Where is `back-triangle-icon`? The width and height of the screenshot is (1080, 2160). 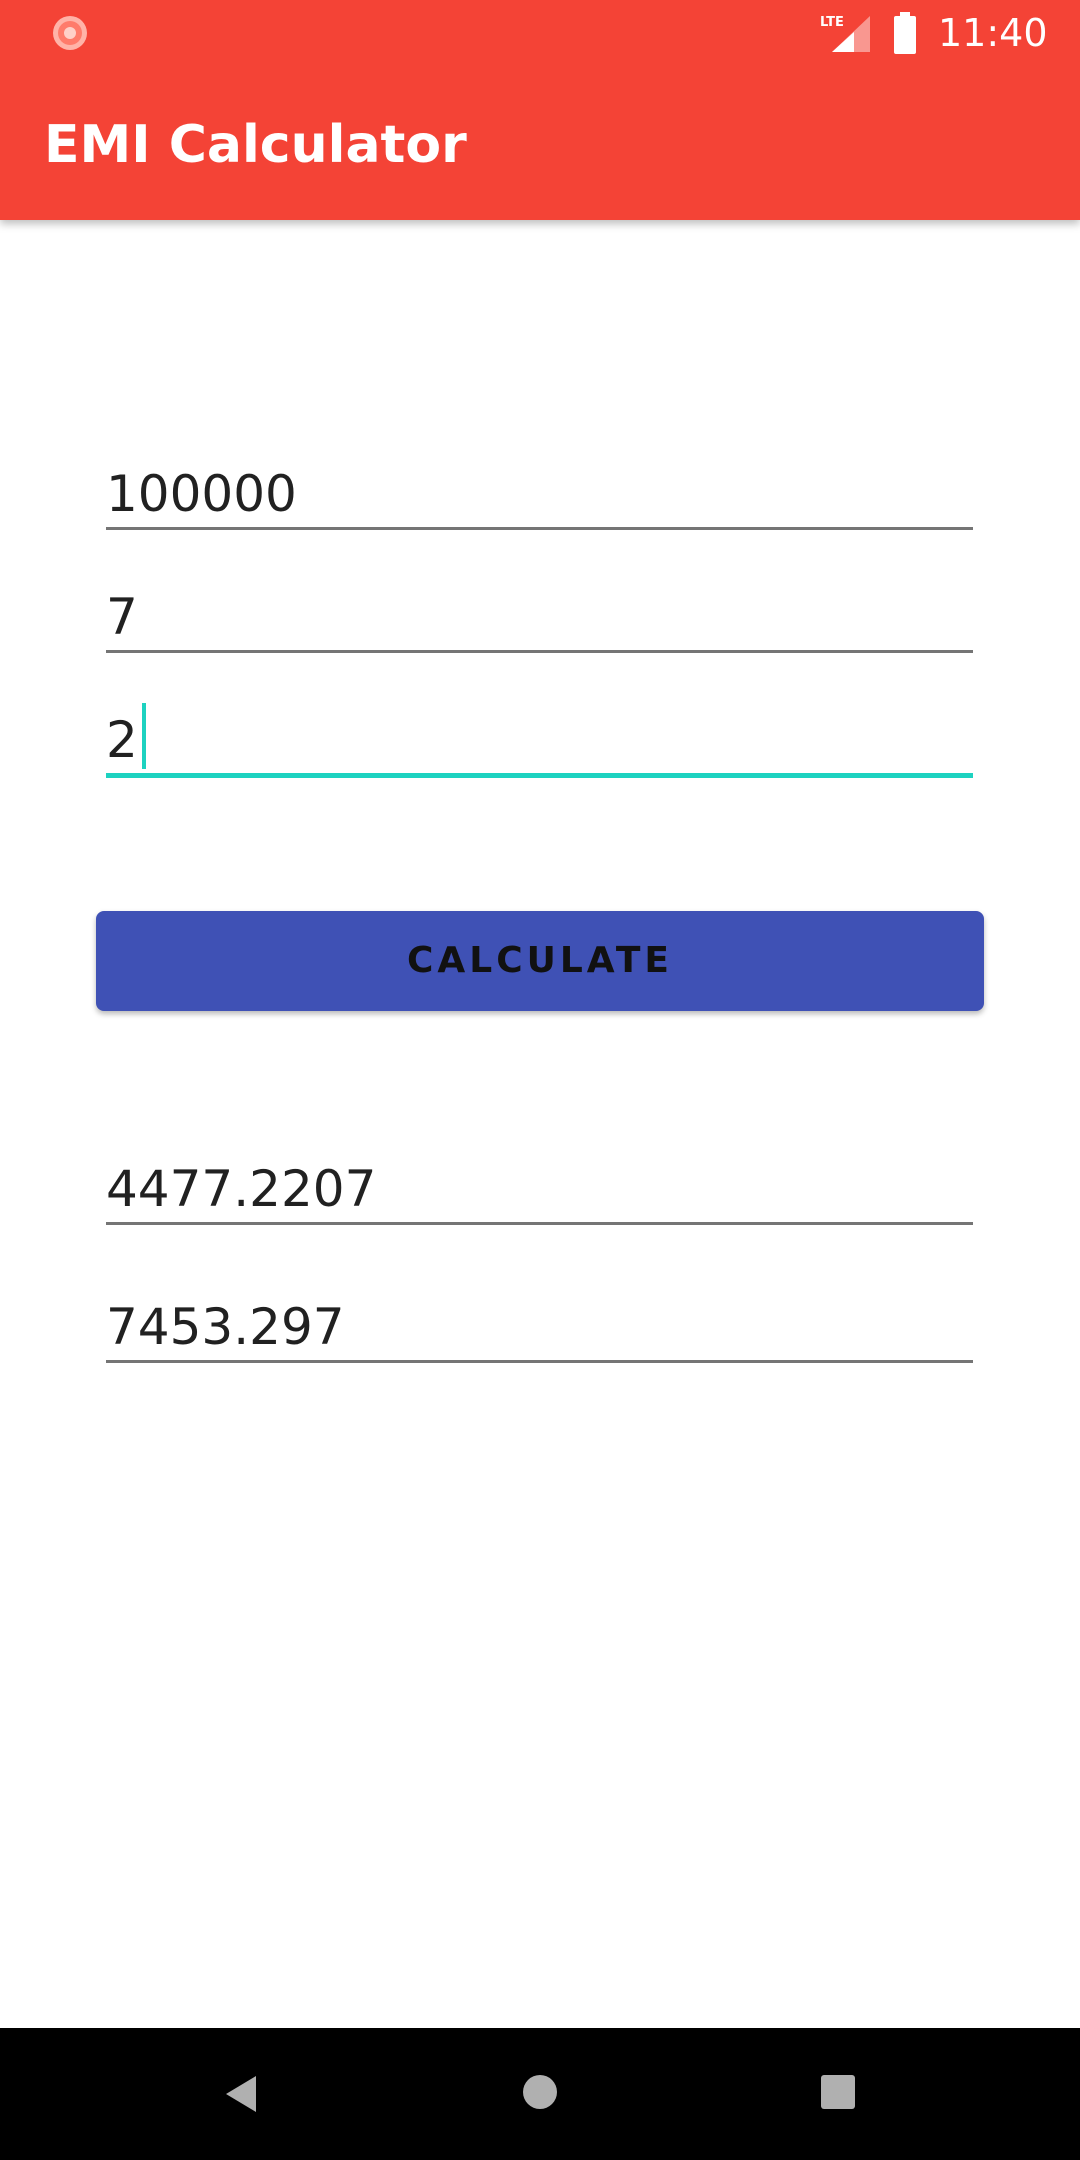 back-triangle-icon is located at coordinates (242, 2094).